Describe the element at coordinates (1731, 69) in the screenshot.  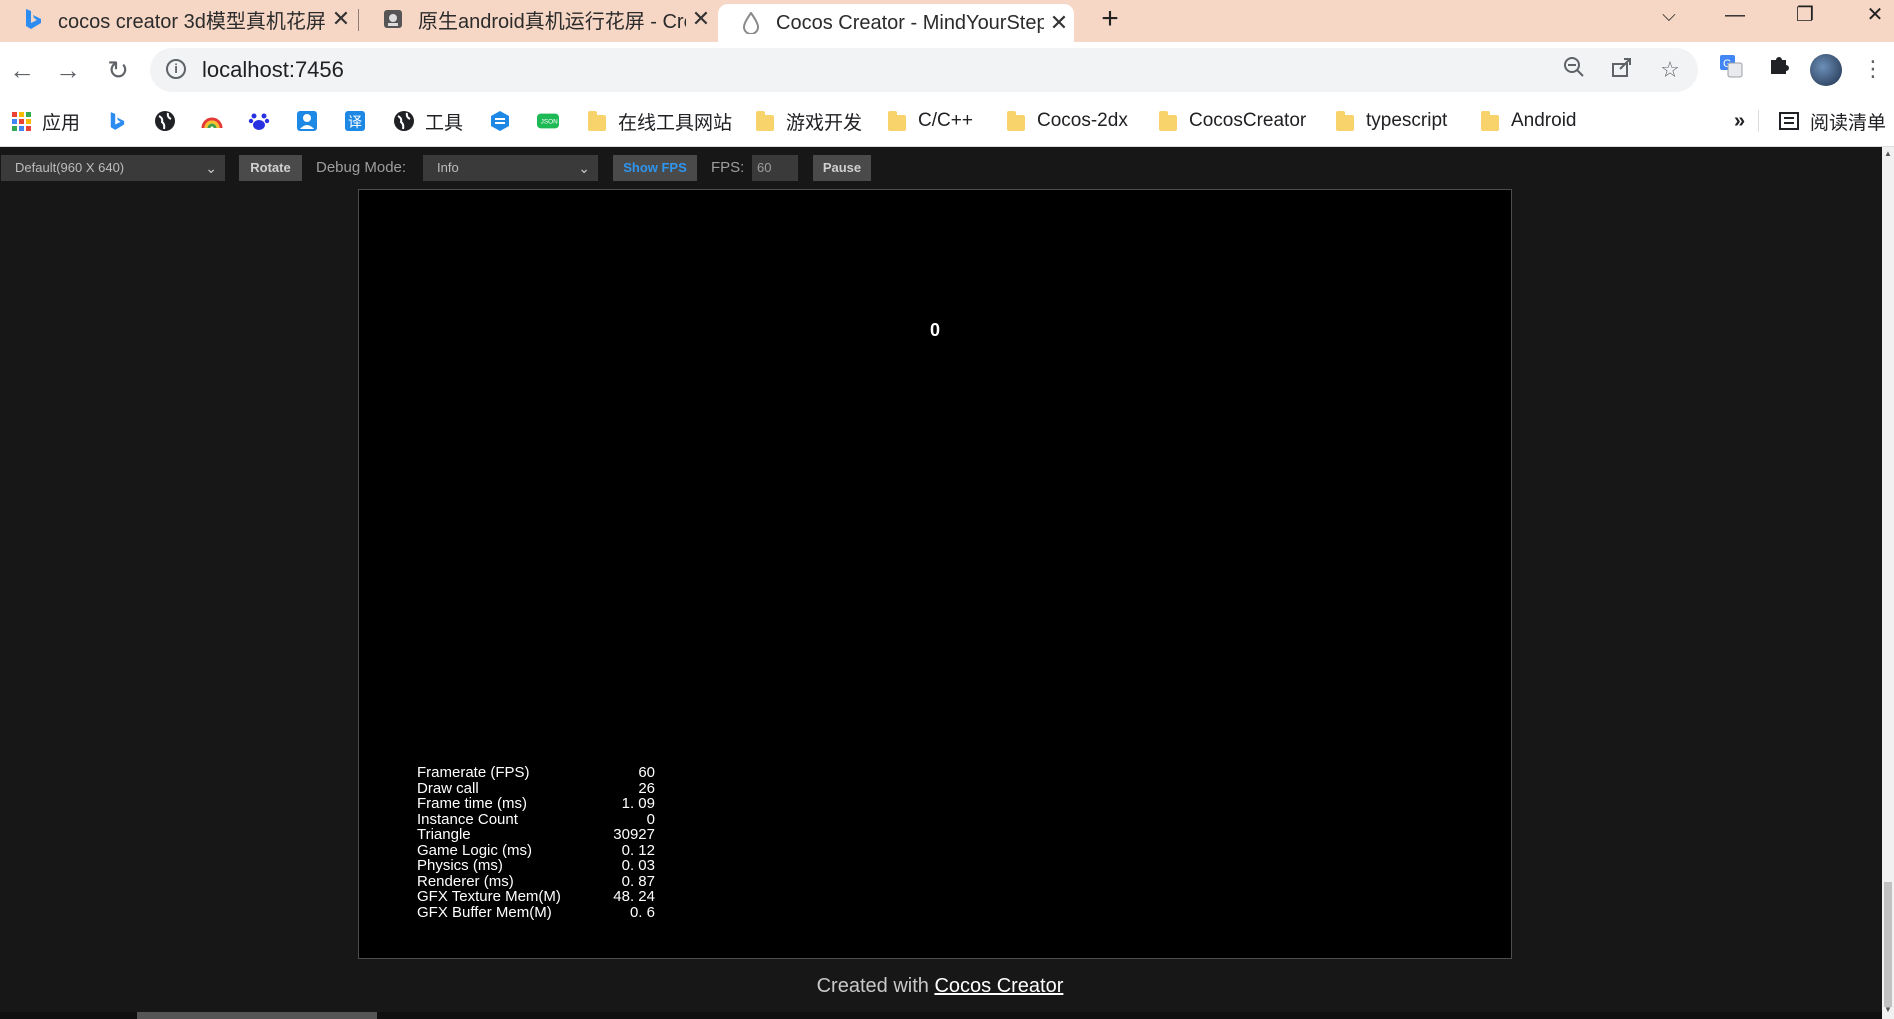
I see `translate-extension-icon: G` at that location.